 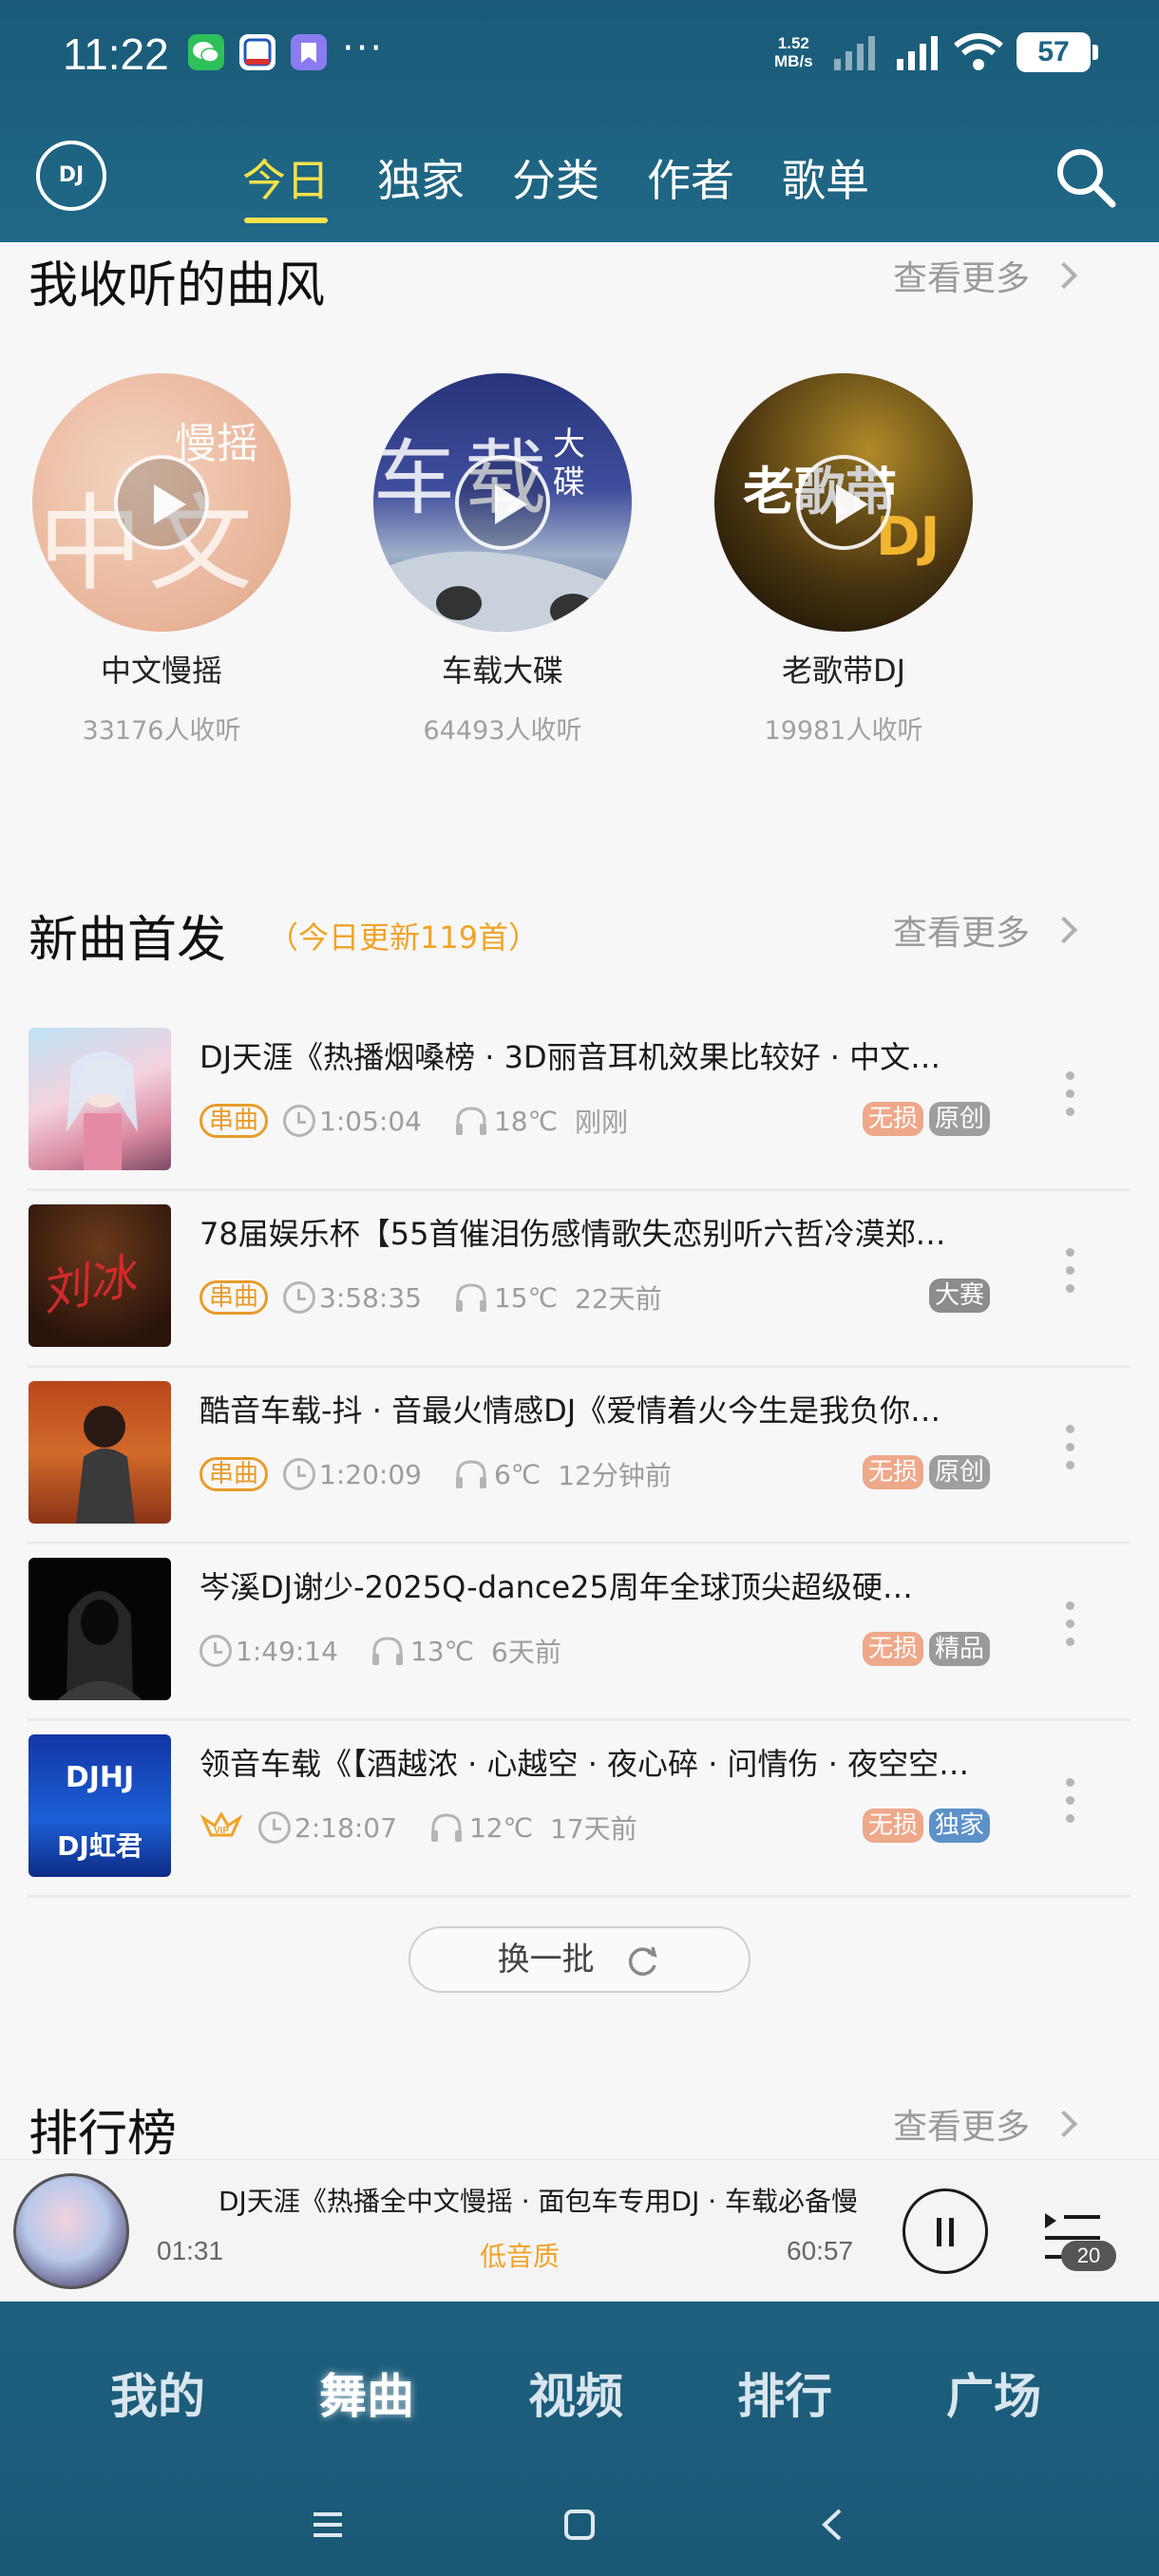 I want to click on nav-dance: 舞曲, so click(x=366, y=2392).